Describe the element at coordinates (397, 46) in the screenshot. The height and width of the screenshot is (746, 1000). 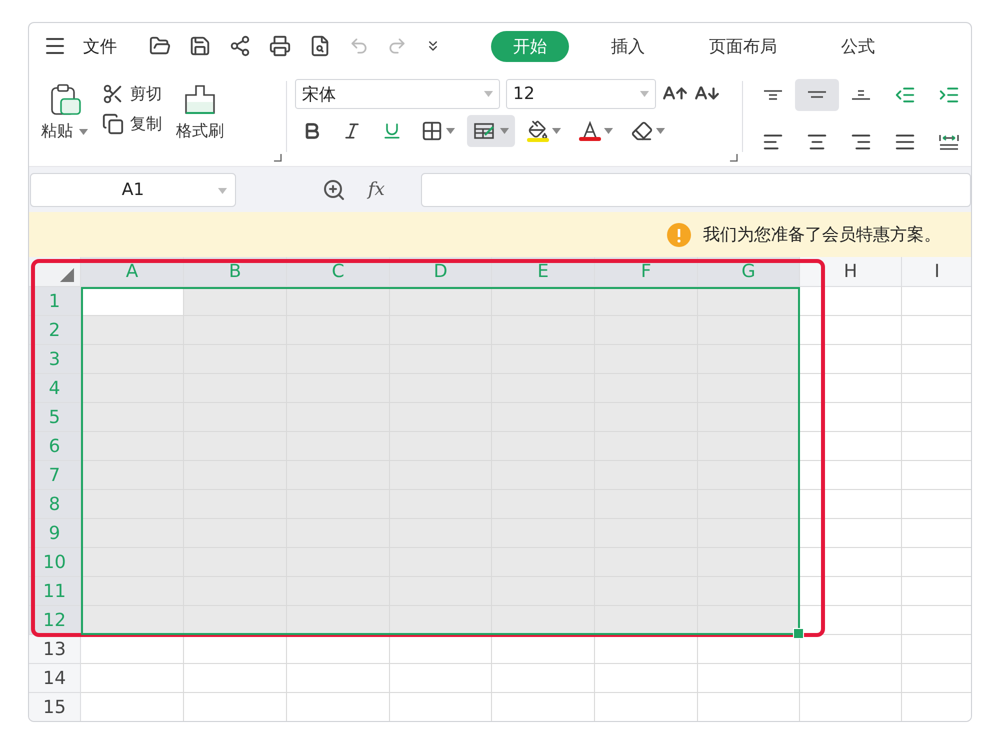
I see `redo-icon` at that location.